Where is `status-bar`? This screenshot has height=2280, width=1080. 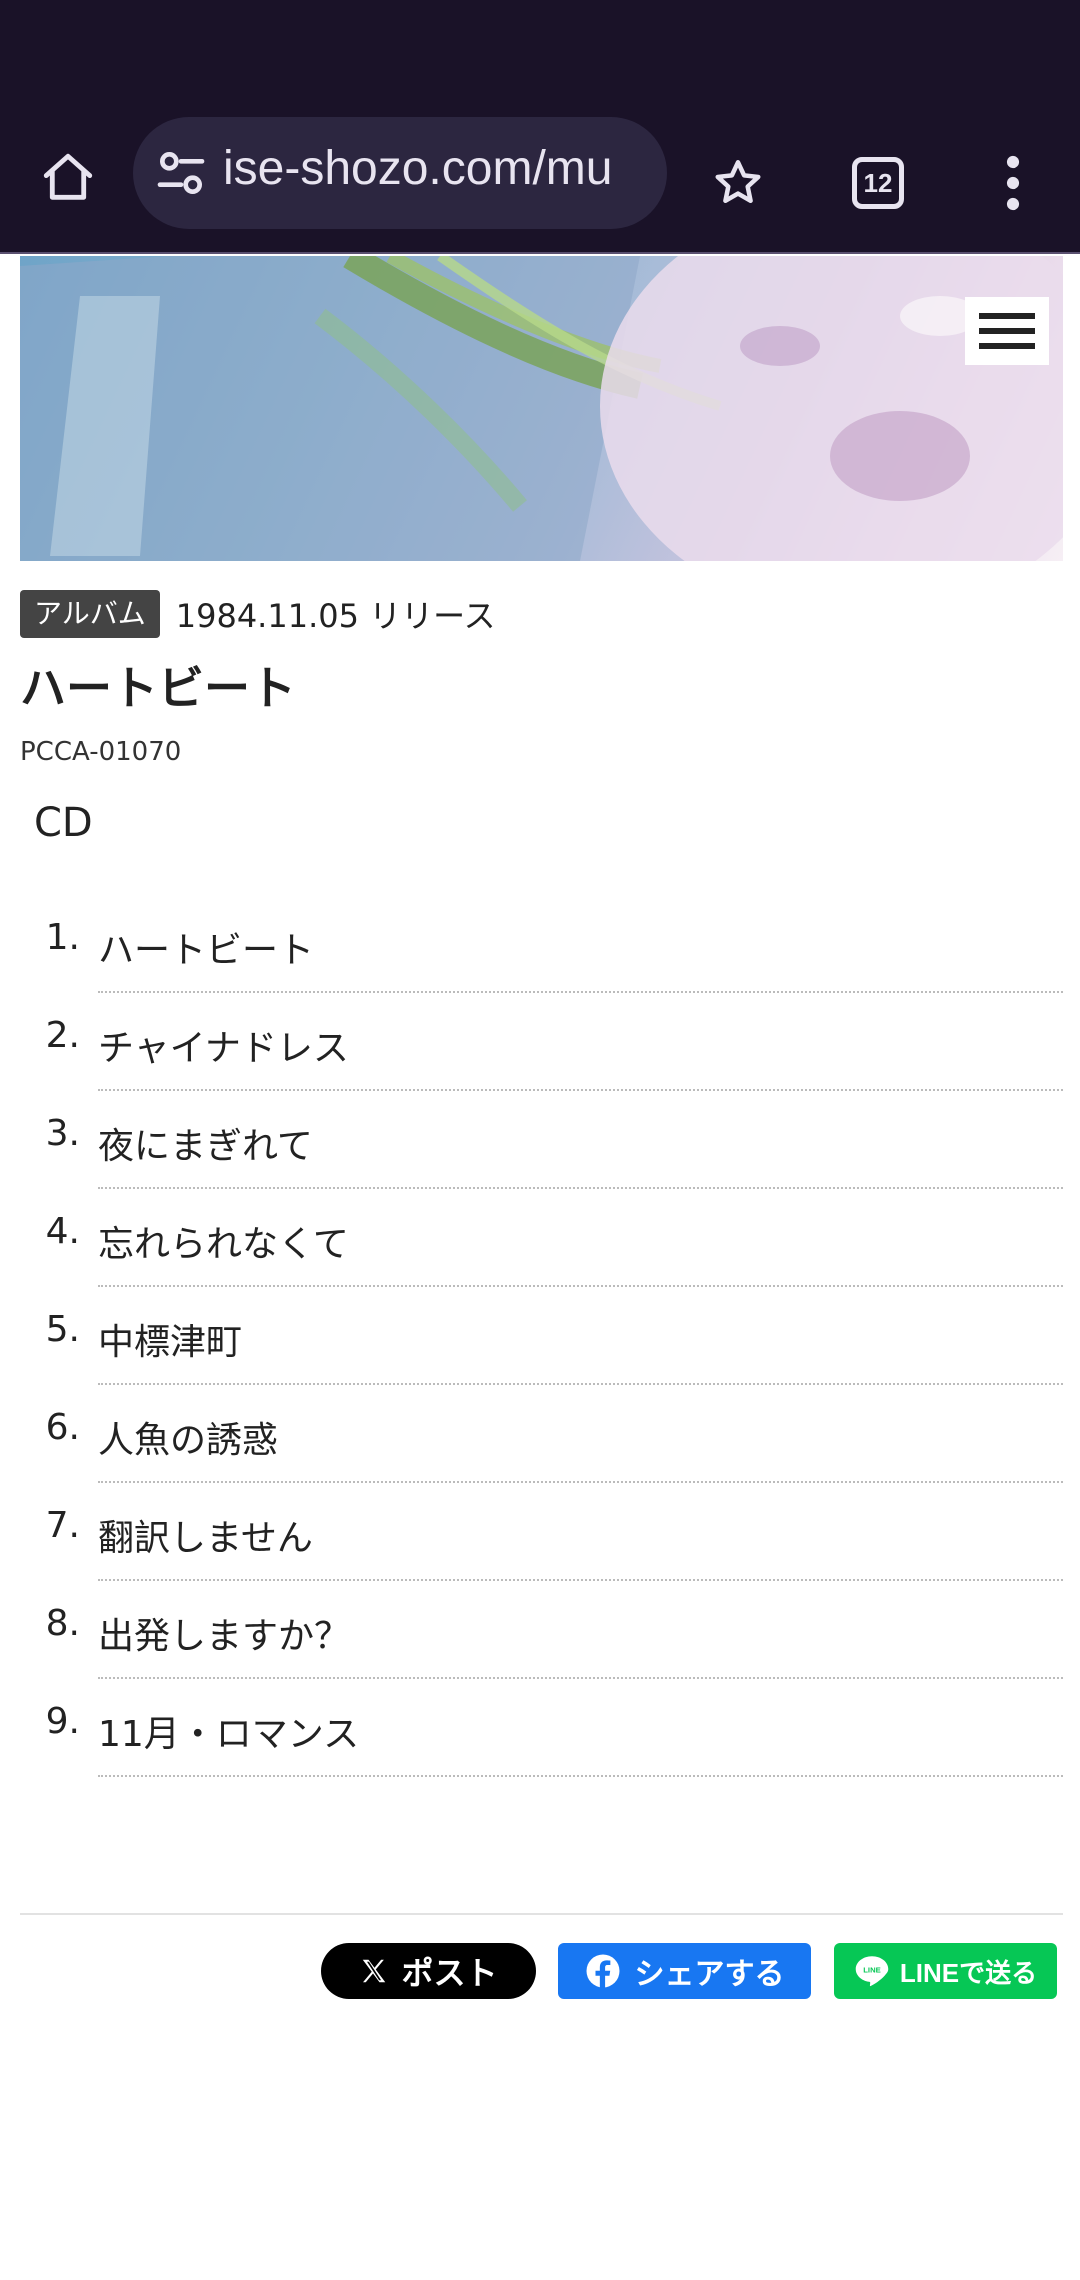 status-bar is located at coordinates (540, 55).